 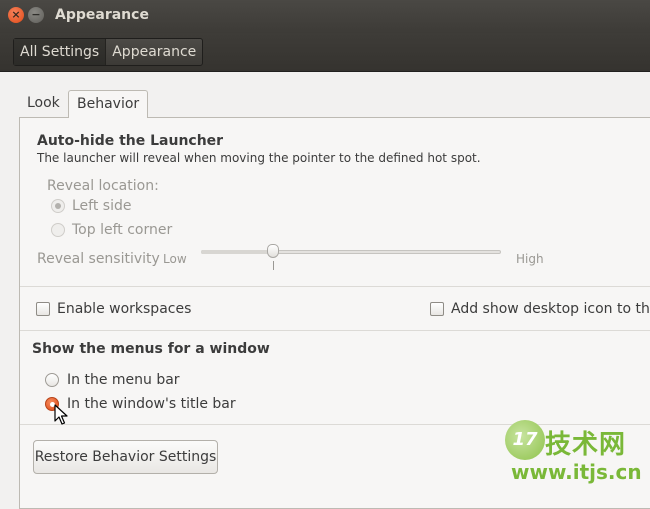 What do you see at coordinates (586, 445) in the screenshot?
I see `watermark-text: 技术网` at bounding box center [586, 445].